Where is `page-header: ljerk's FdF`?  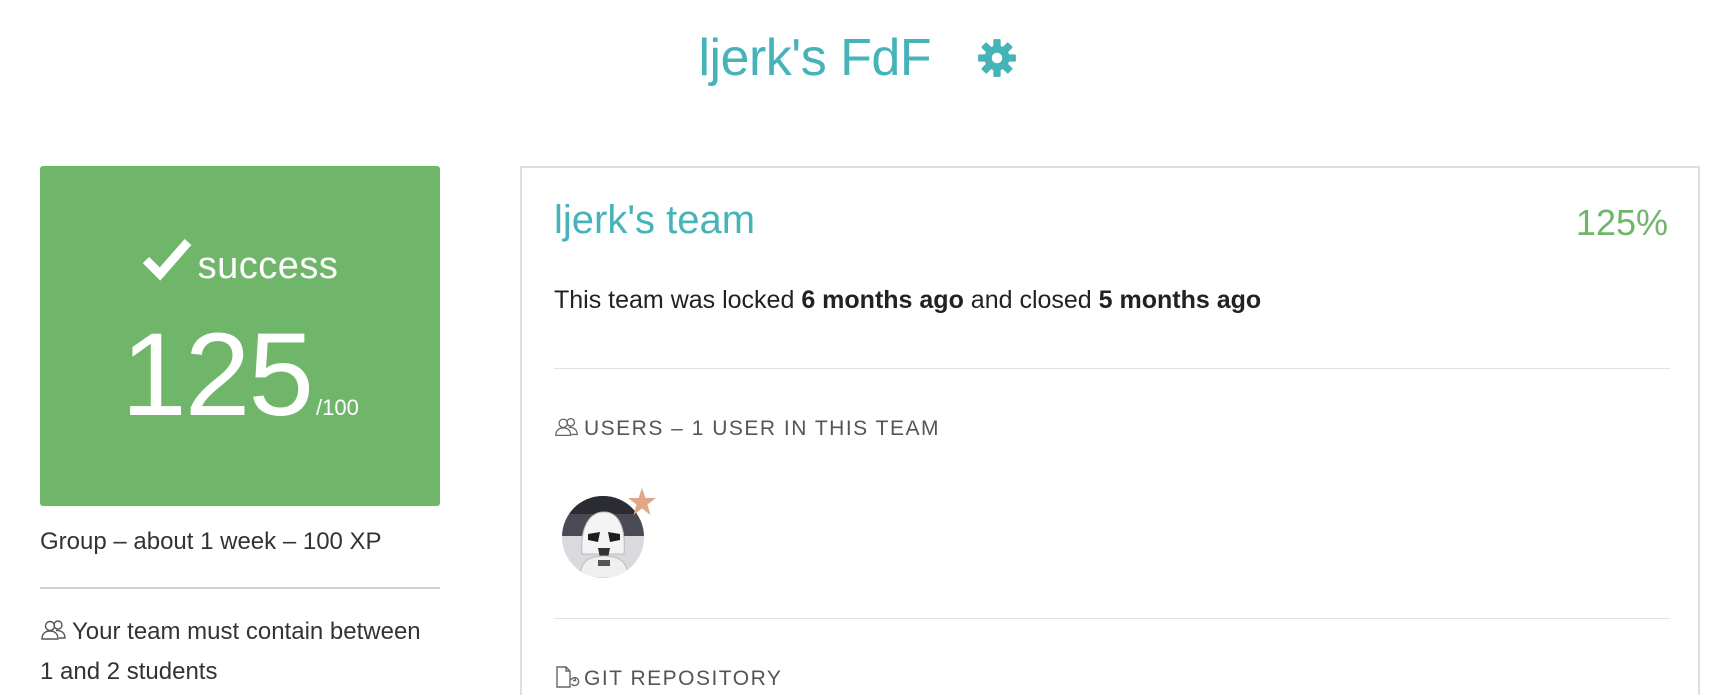 page-header: ljerk's FdF is located at coordinates (858, 63).